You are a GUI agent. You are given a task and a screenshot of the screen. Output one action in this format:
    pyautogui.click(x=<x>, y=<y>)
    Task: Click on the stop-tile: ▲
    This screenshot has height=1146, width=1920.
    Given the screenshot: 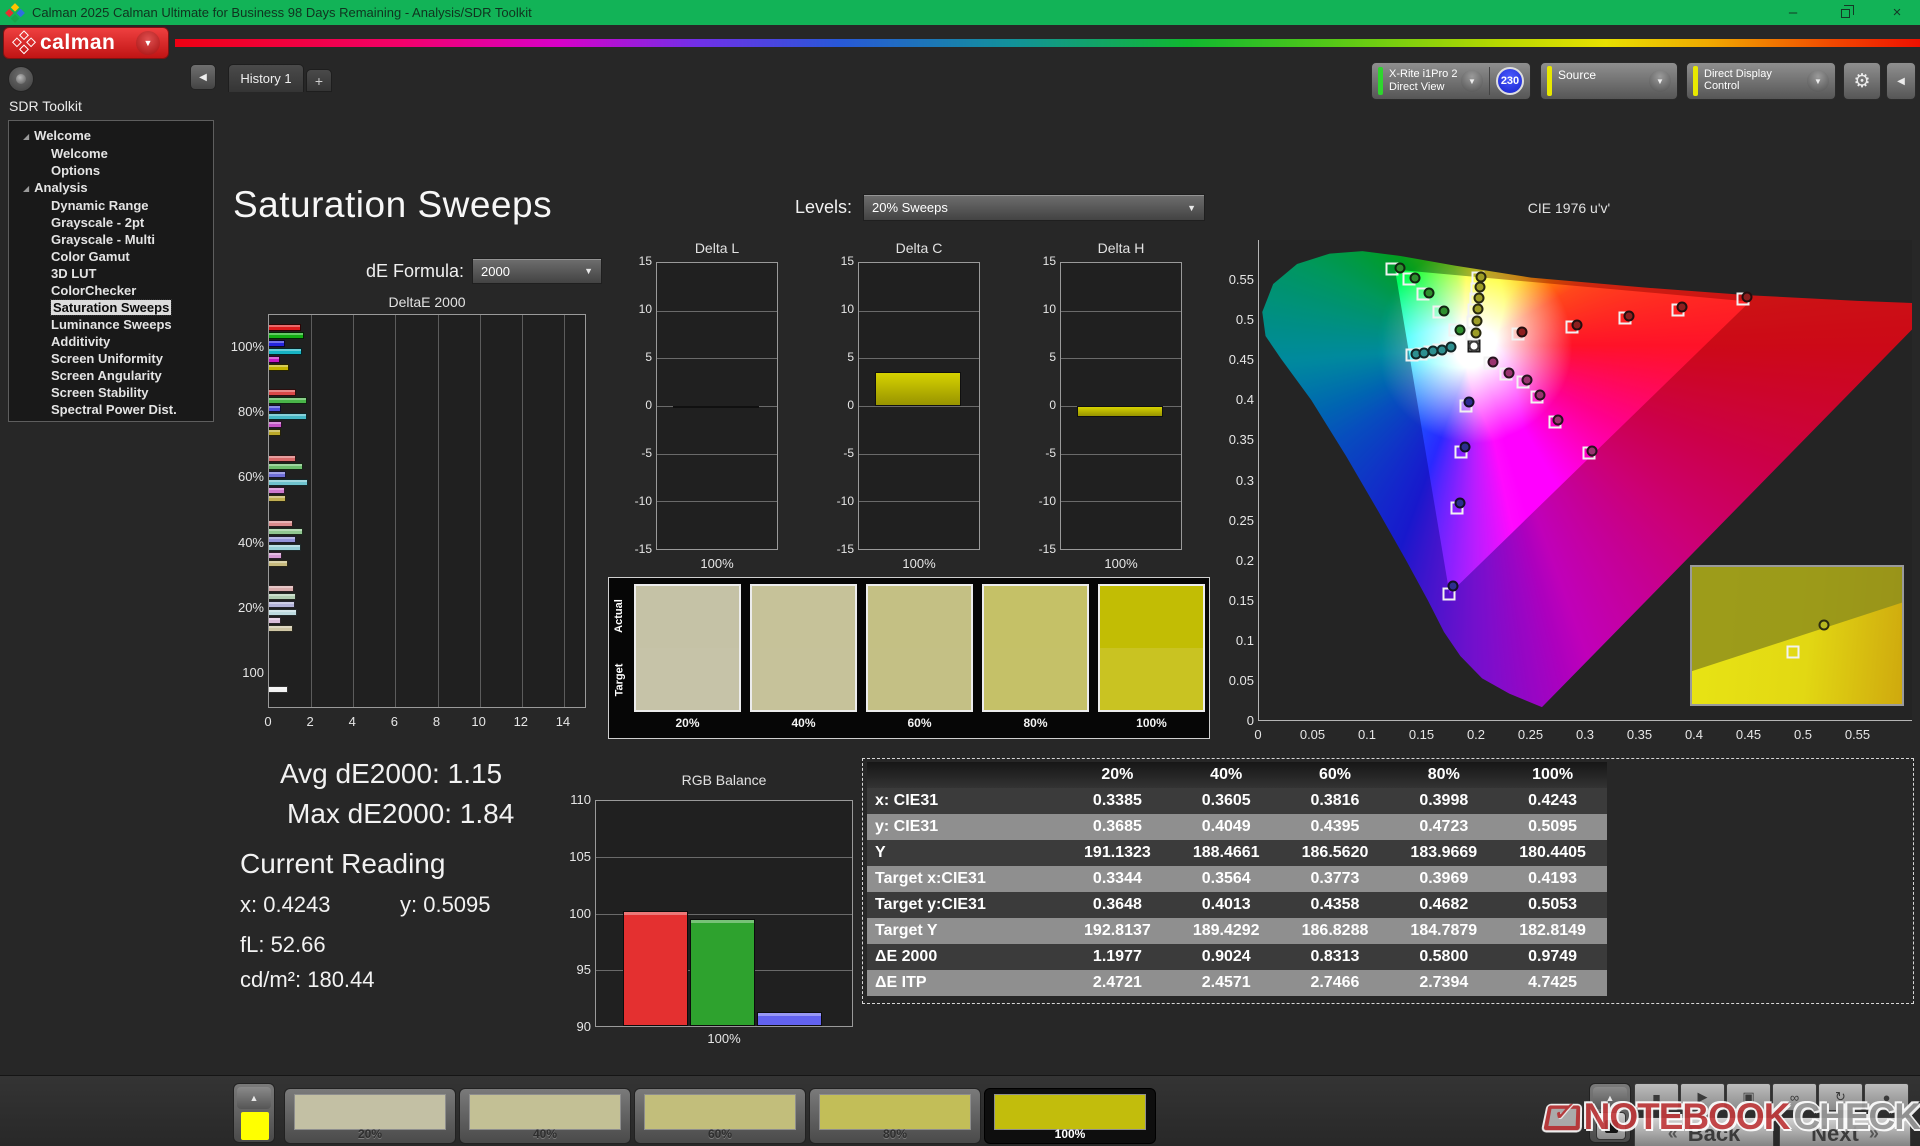 What is the action you would take?
    pyautogui.click(x=1610, y=1113)
    